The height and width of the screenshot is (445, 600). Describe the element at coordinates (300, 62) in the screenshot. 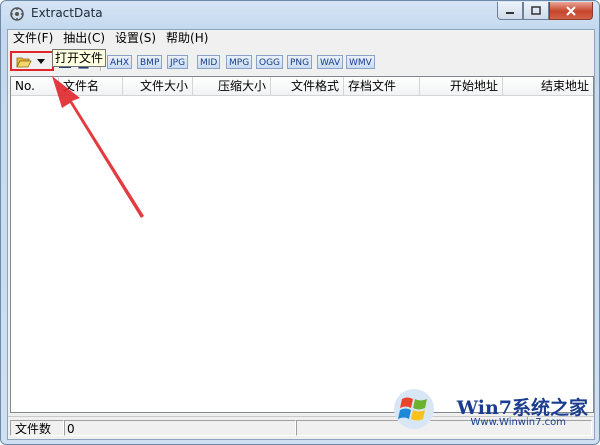

I see `format-png-button: PNG` at that location.